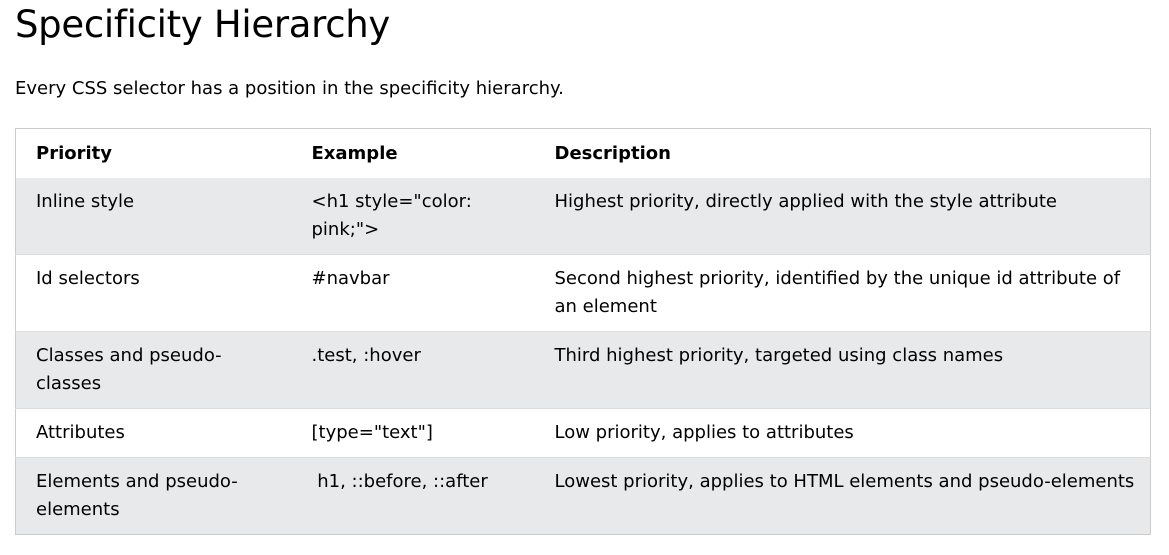 Image resolution: width=1169 pixels, height=555 pixels. Describe the element at coordinates (366, 355) in the screenshot. I see `example-cell: .test, :hover` at that location.